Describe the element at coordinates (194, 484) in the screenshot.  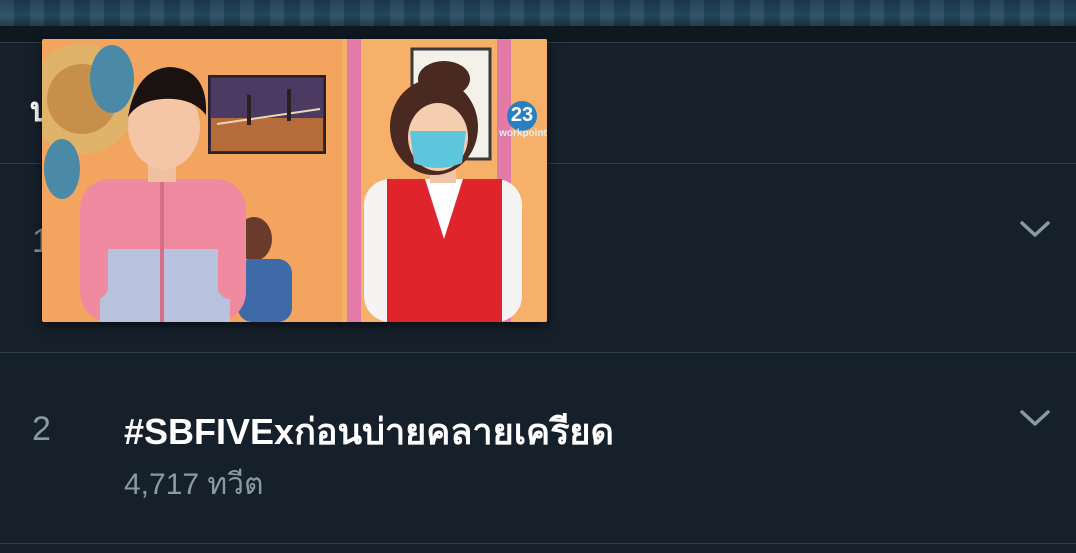
I see `trend-count: 4,717 ทวีต` at that location.